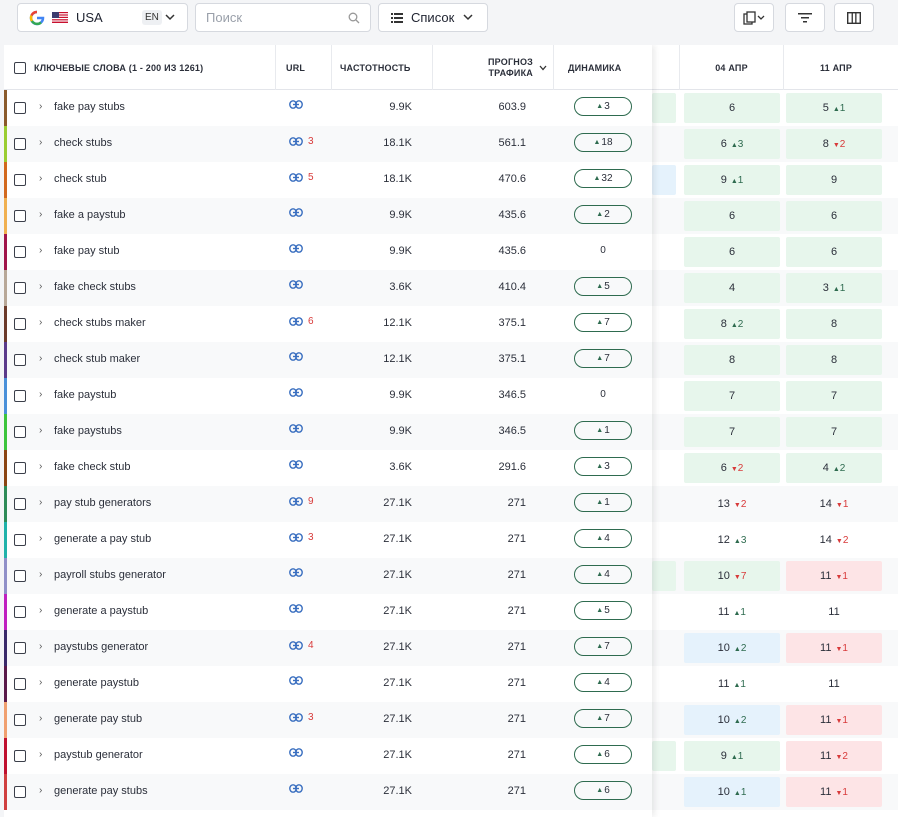  Describe the element at coordinates (834, 540) in the screenshot. I see `position-cell: 14 ▼2` at that location.